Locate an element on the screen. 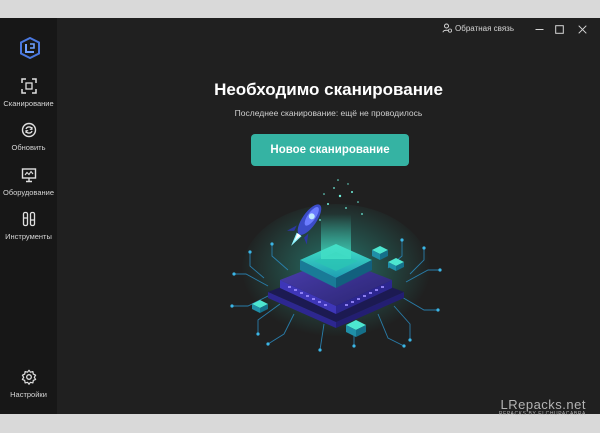 Image resolution: width=600 pixels, height=433 pixels. watermark: LRepacks.net REPACKS BY ELCHUPACABRA is located at coordinates (542, 407).